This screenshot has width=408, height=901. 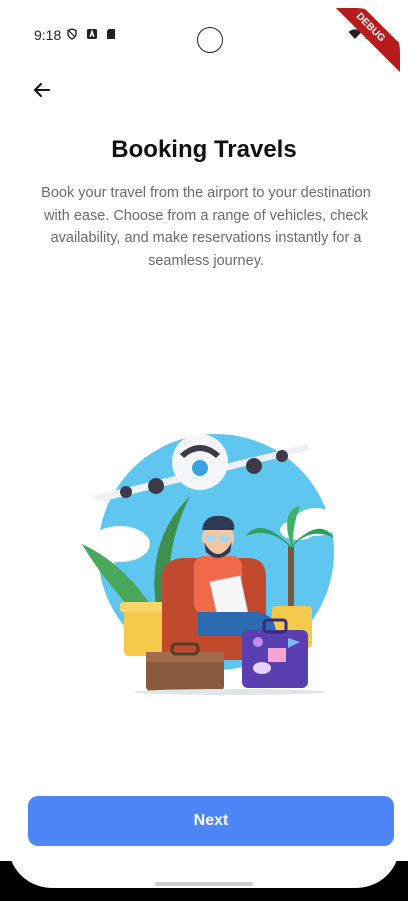 What do you see at coordinates (360, 43) in the screenshot?
I see `debug-banner: DEBUG` at bounding box center [360, 43].